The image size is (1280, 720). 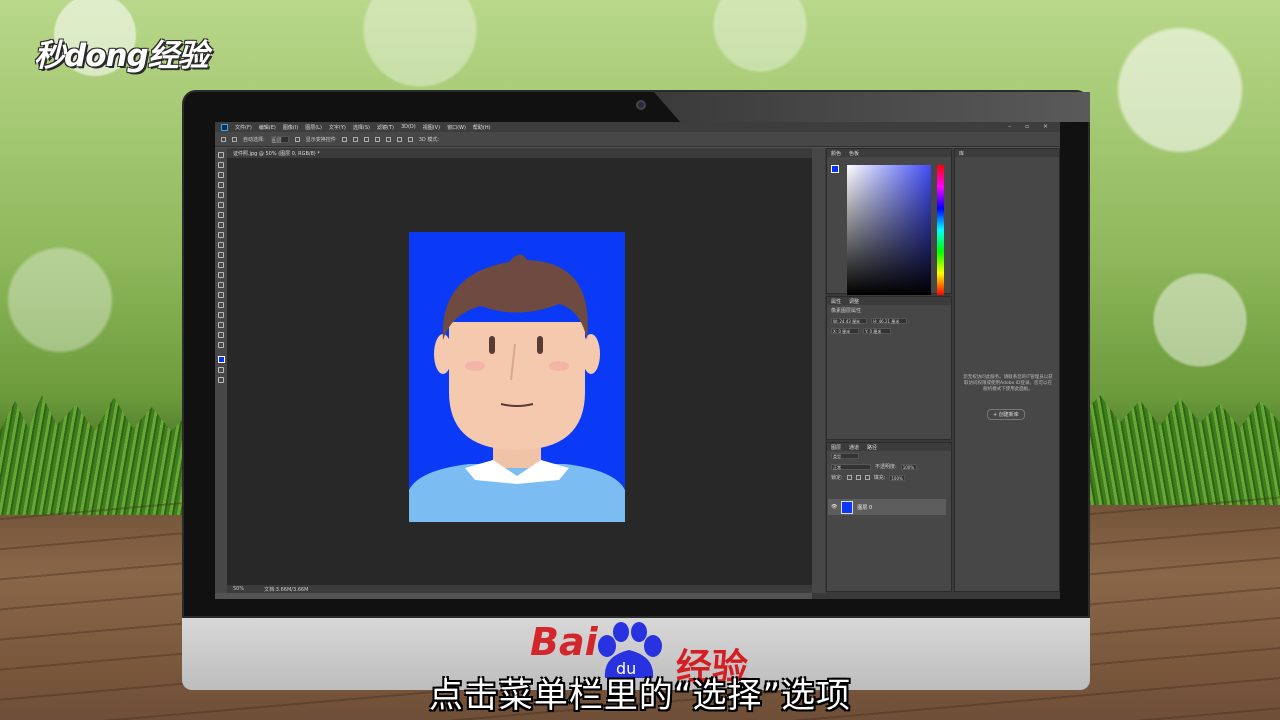 What do you see at coordinates (836, 301) in the screenshot?
I see `tab-properties: 属性` at bounding box center [836, 301].